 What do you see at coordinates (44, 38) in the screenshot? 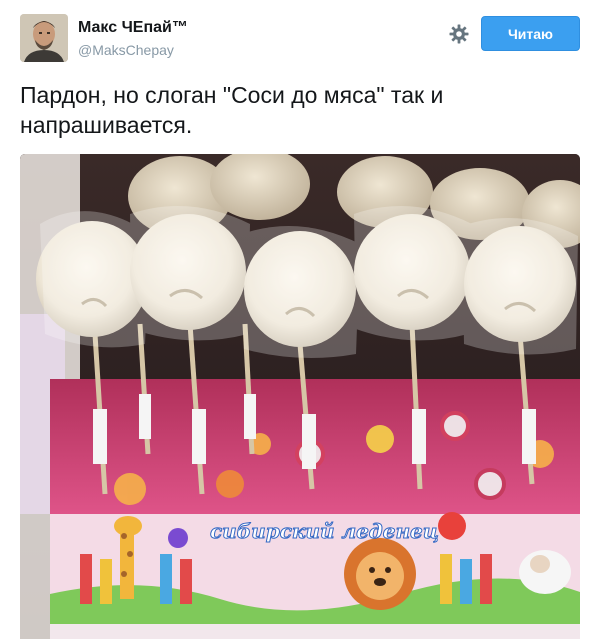
I see `avatar` at bounding box center [44, 38].